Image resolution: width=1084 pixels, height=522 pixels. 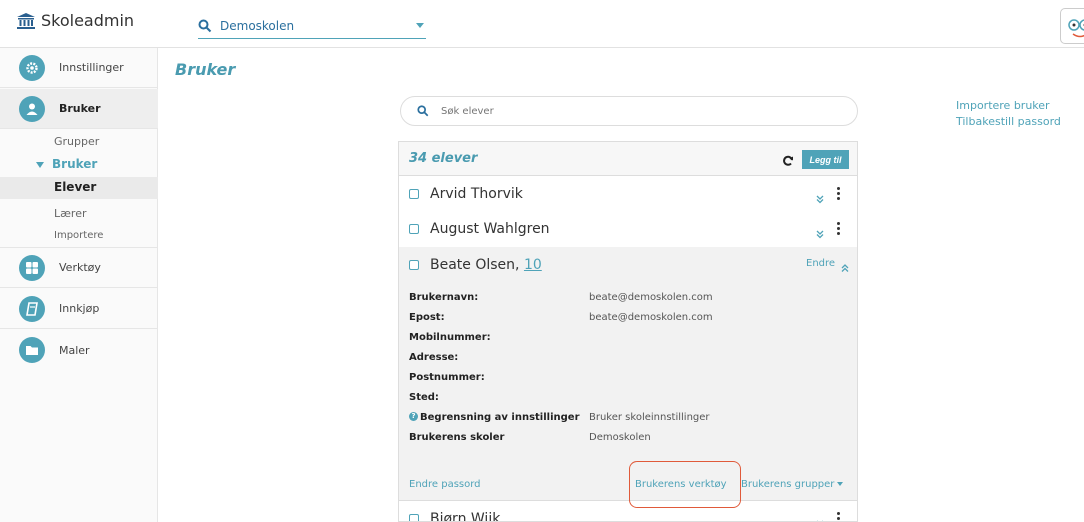 What do you see at coordinates (32, 267) in the screenshot?
I see `grid-icon` at bounding box center [32, 267].